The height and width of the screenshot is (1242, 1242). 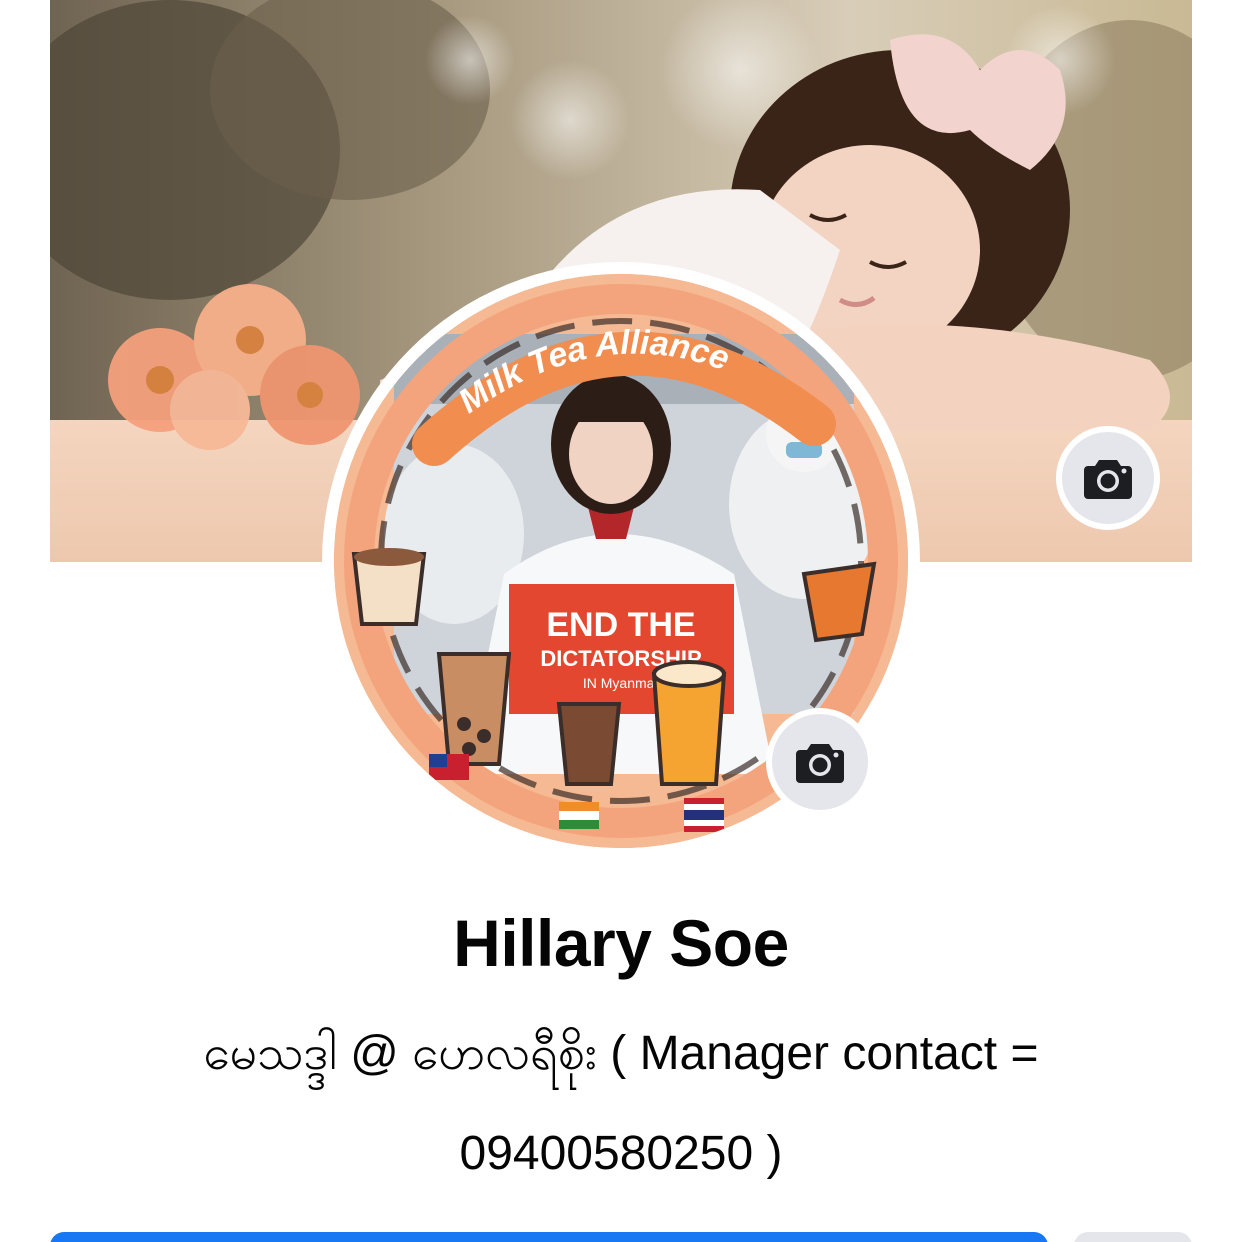 I want to click on cover-camera-button, so click(x=1108, y=478).